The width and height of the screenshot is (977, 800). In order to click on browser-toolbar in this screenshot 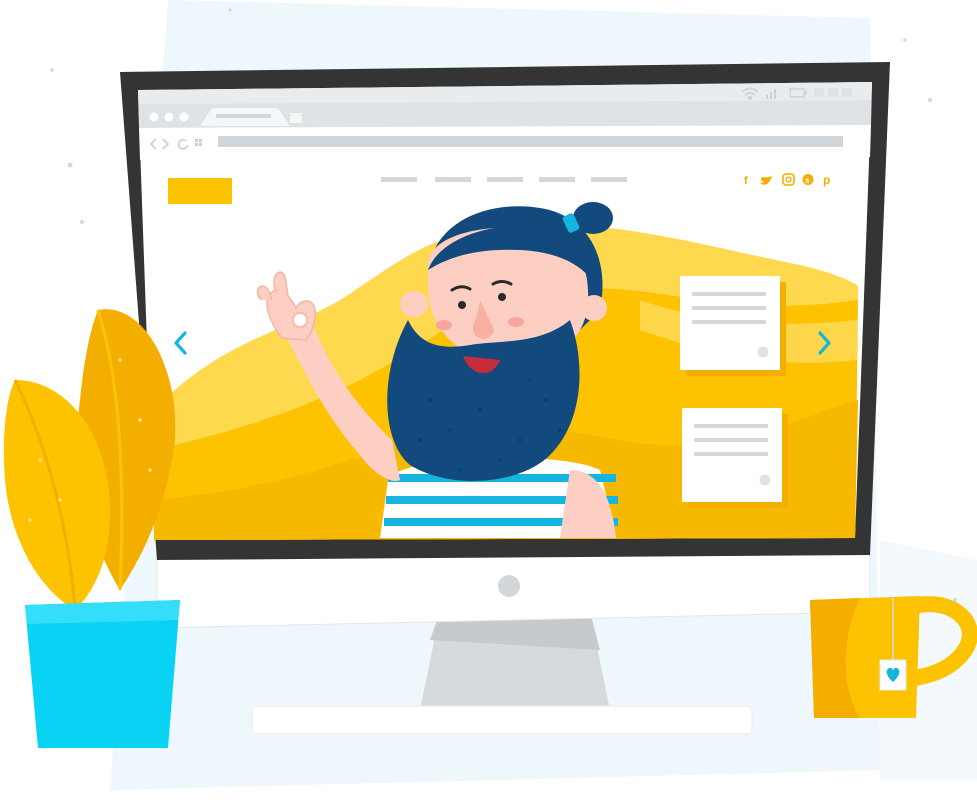, I will do `click(505, 142)`.